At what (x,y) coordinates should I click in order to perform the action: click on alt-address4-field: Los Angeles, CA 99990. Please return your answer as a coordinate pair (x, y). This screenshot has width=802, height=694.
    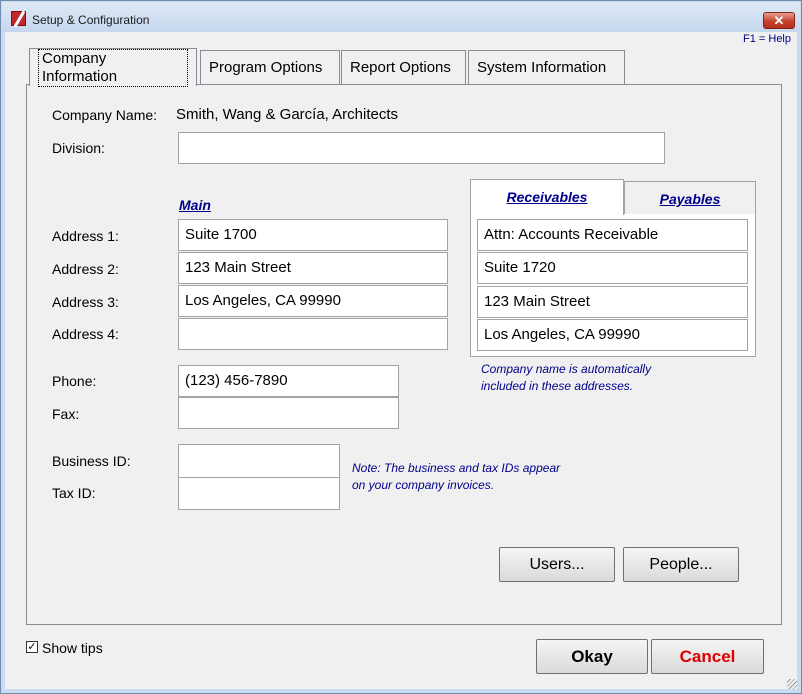
    Looking at the image, I should click on (612, 335).